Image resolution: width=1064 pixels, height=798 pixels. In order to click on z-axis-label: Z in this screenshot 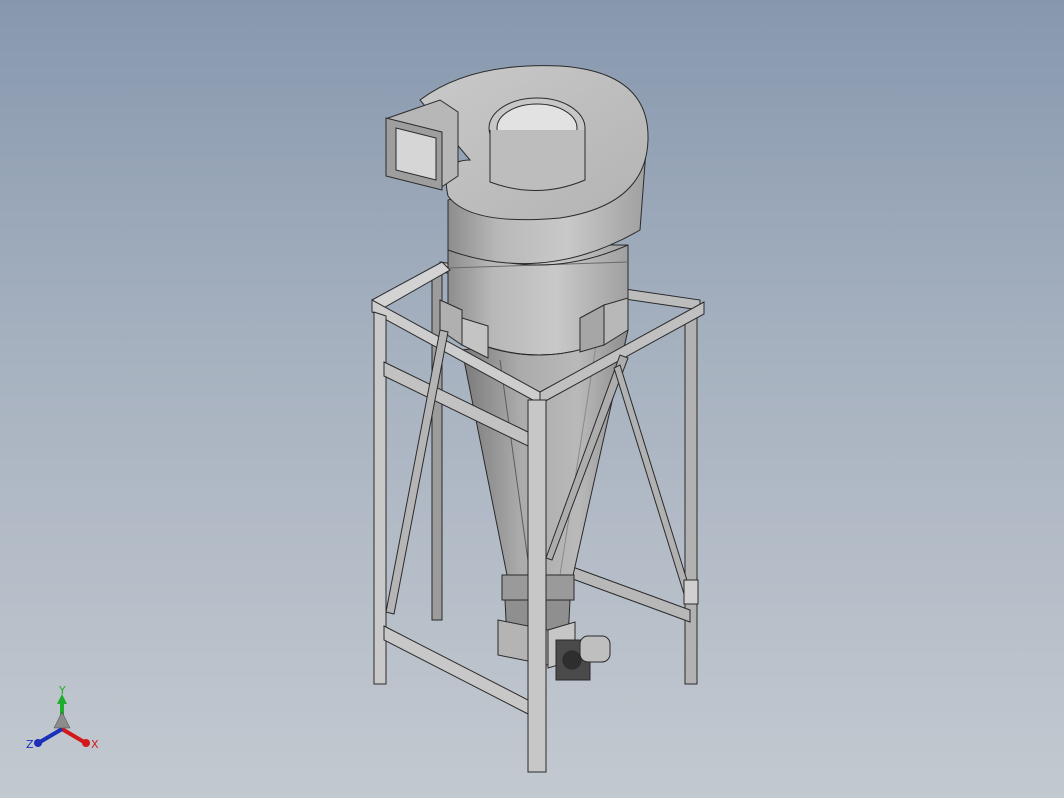, I will do `click(30, 744)`.